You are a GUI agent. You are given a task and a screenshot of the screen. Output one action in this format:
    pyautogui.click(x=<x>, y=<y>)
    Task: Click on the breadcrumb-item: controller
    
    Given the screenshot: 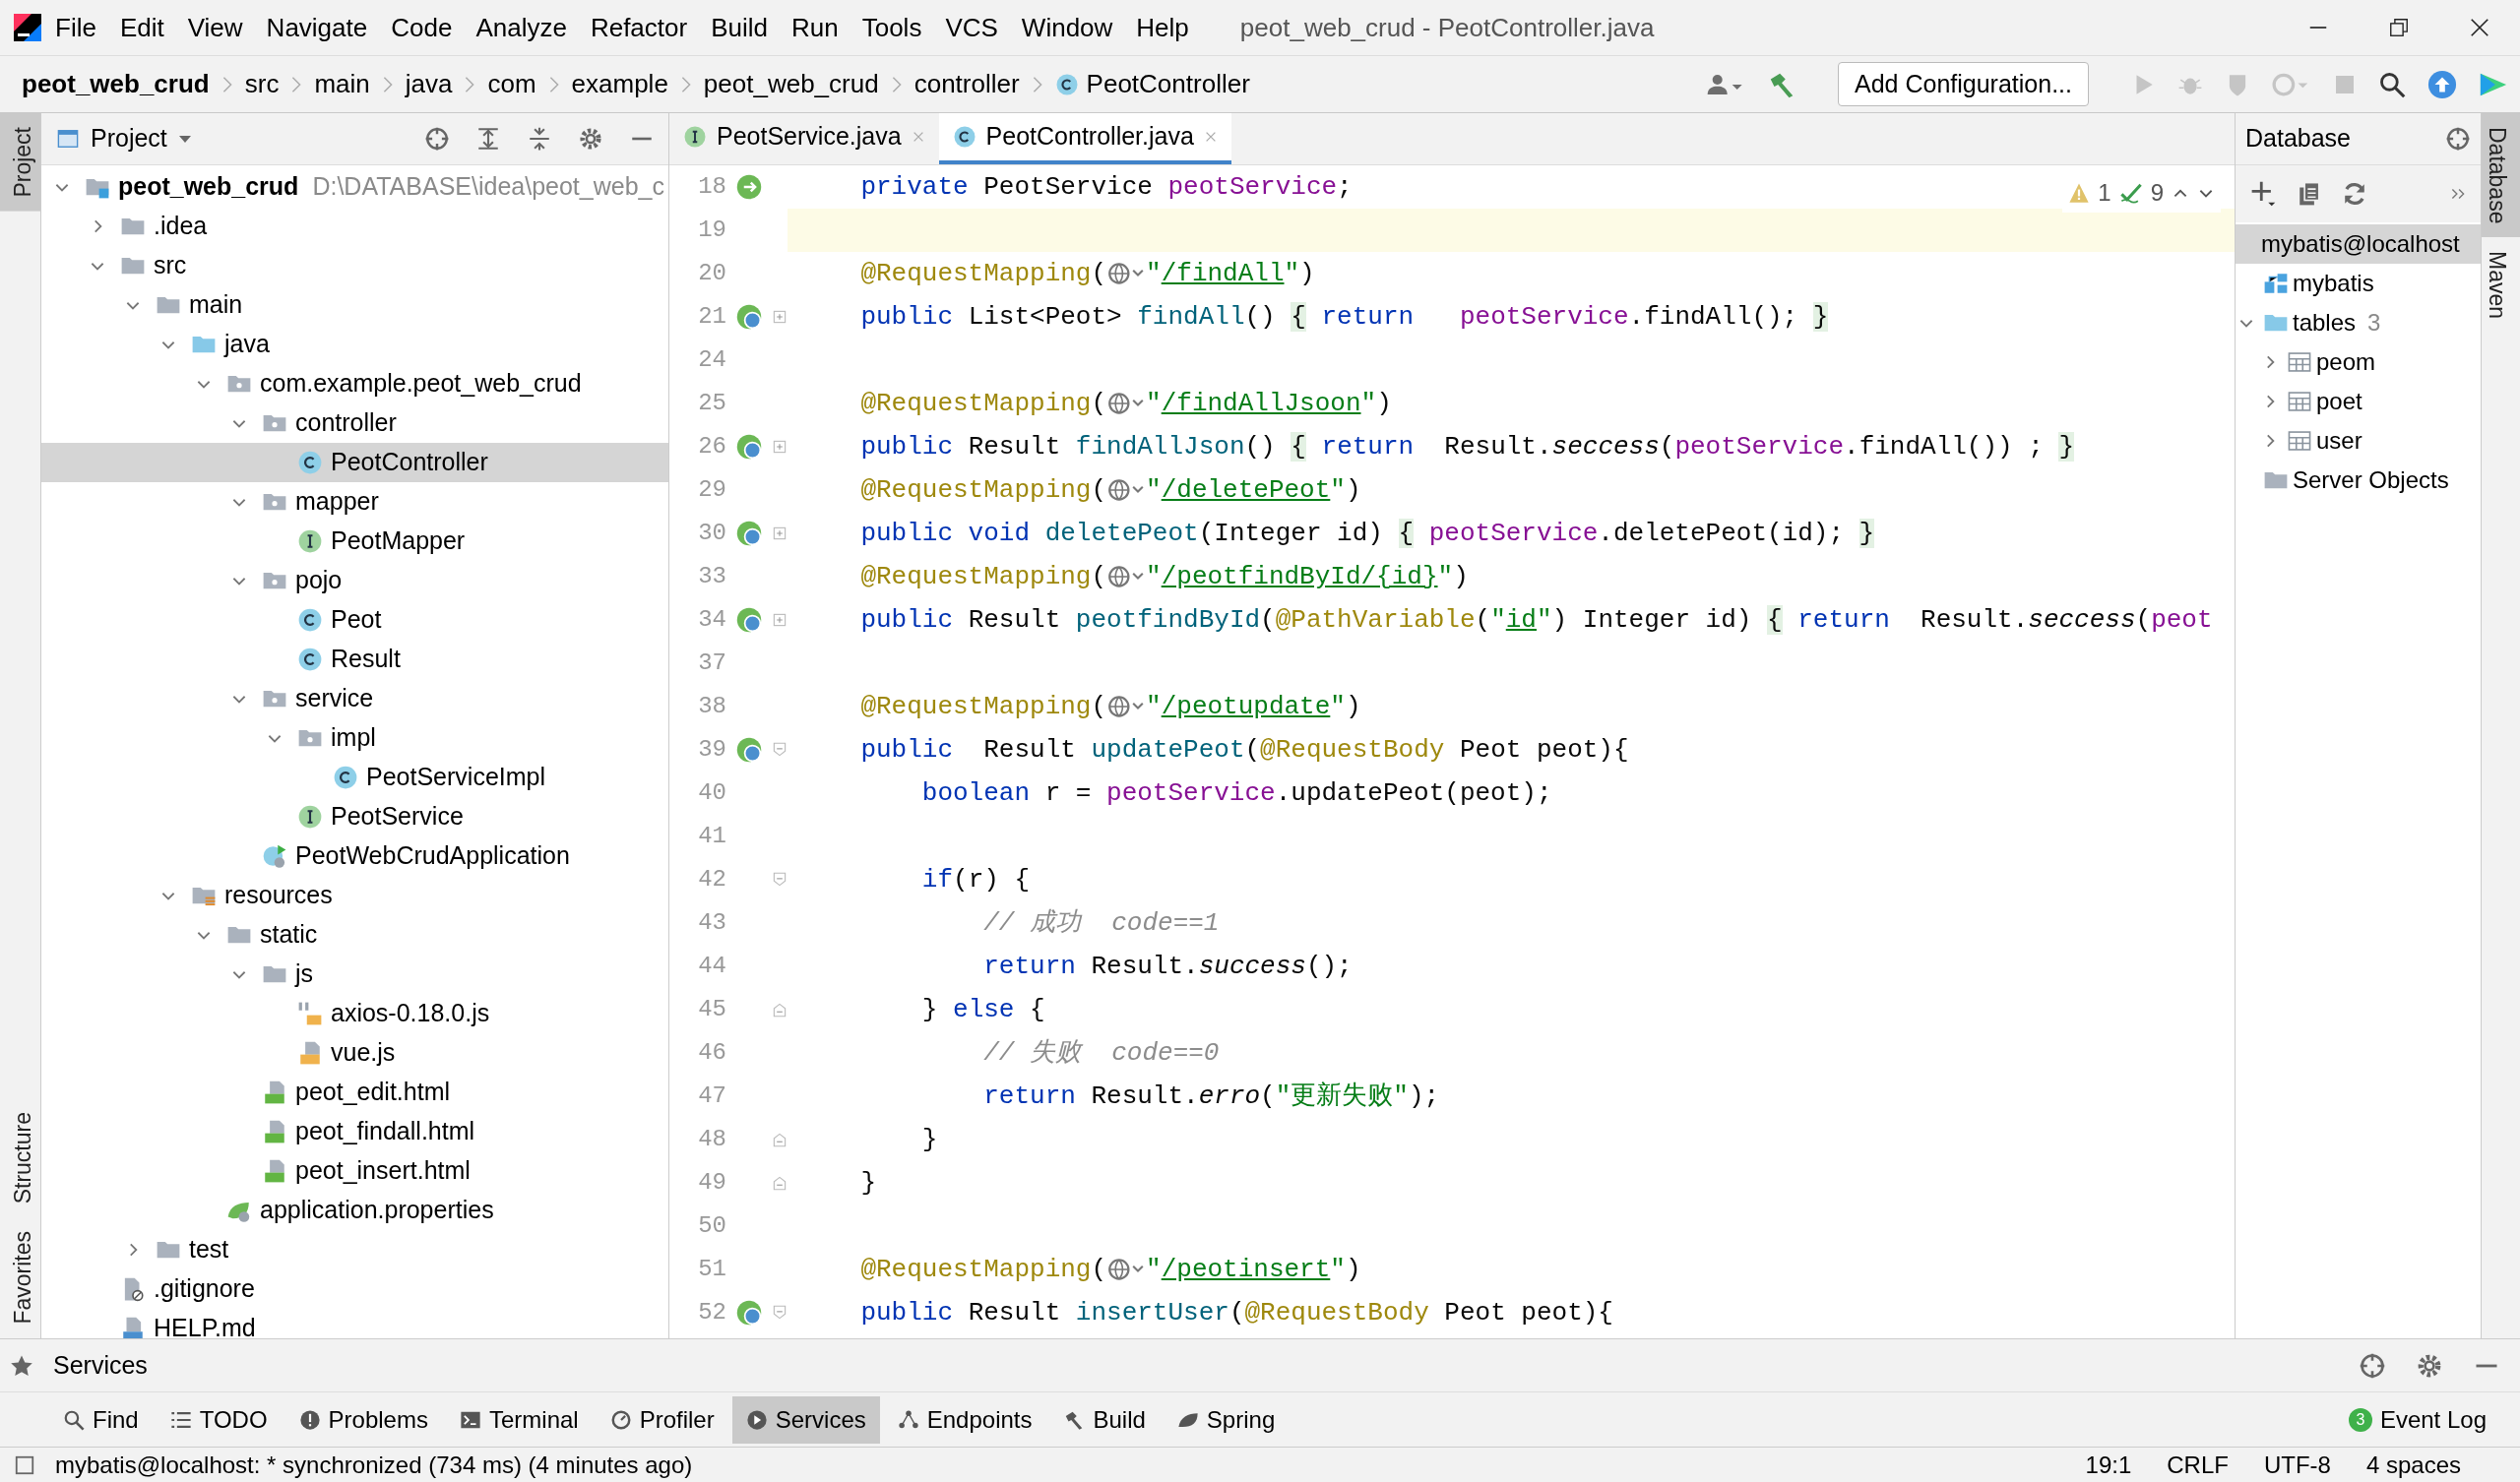 What is the action you would take?
    pyautogui.click(x=967, y=84)
    